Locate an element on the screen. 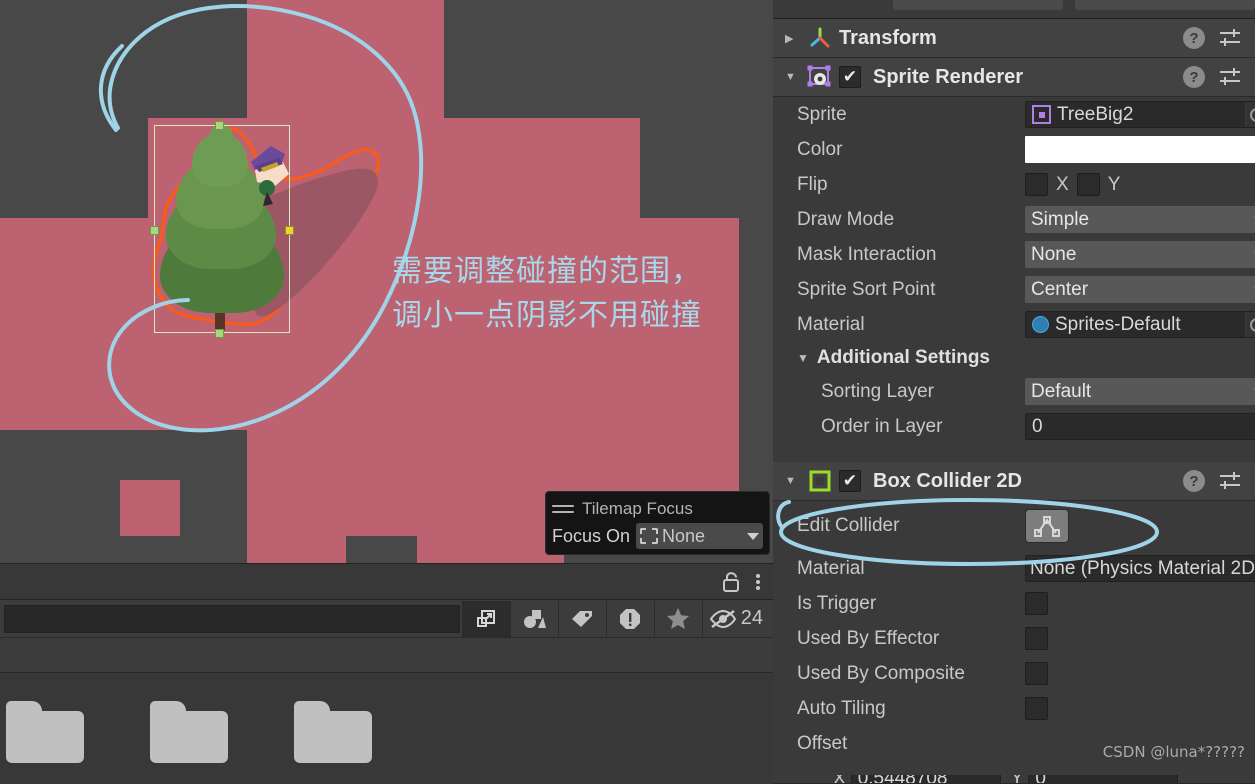 The width and height of the screenshot is (1255, 784). flip-control: X Y is located at coordinates (1140, 184).